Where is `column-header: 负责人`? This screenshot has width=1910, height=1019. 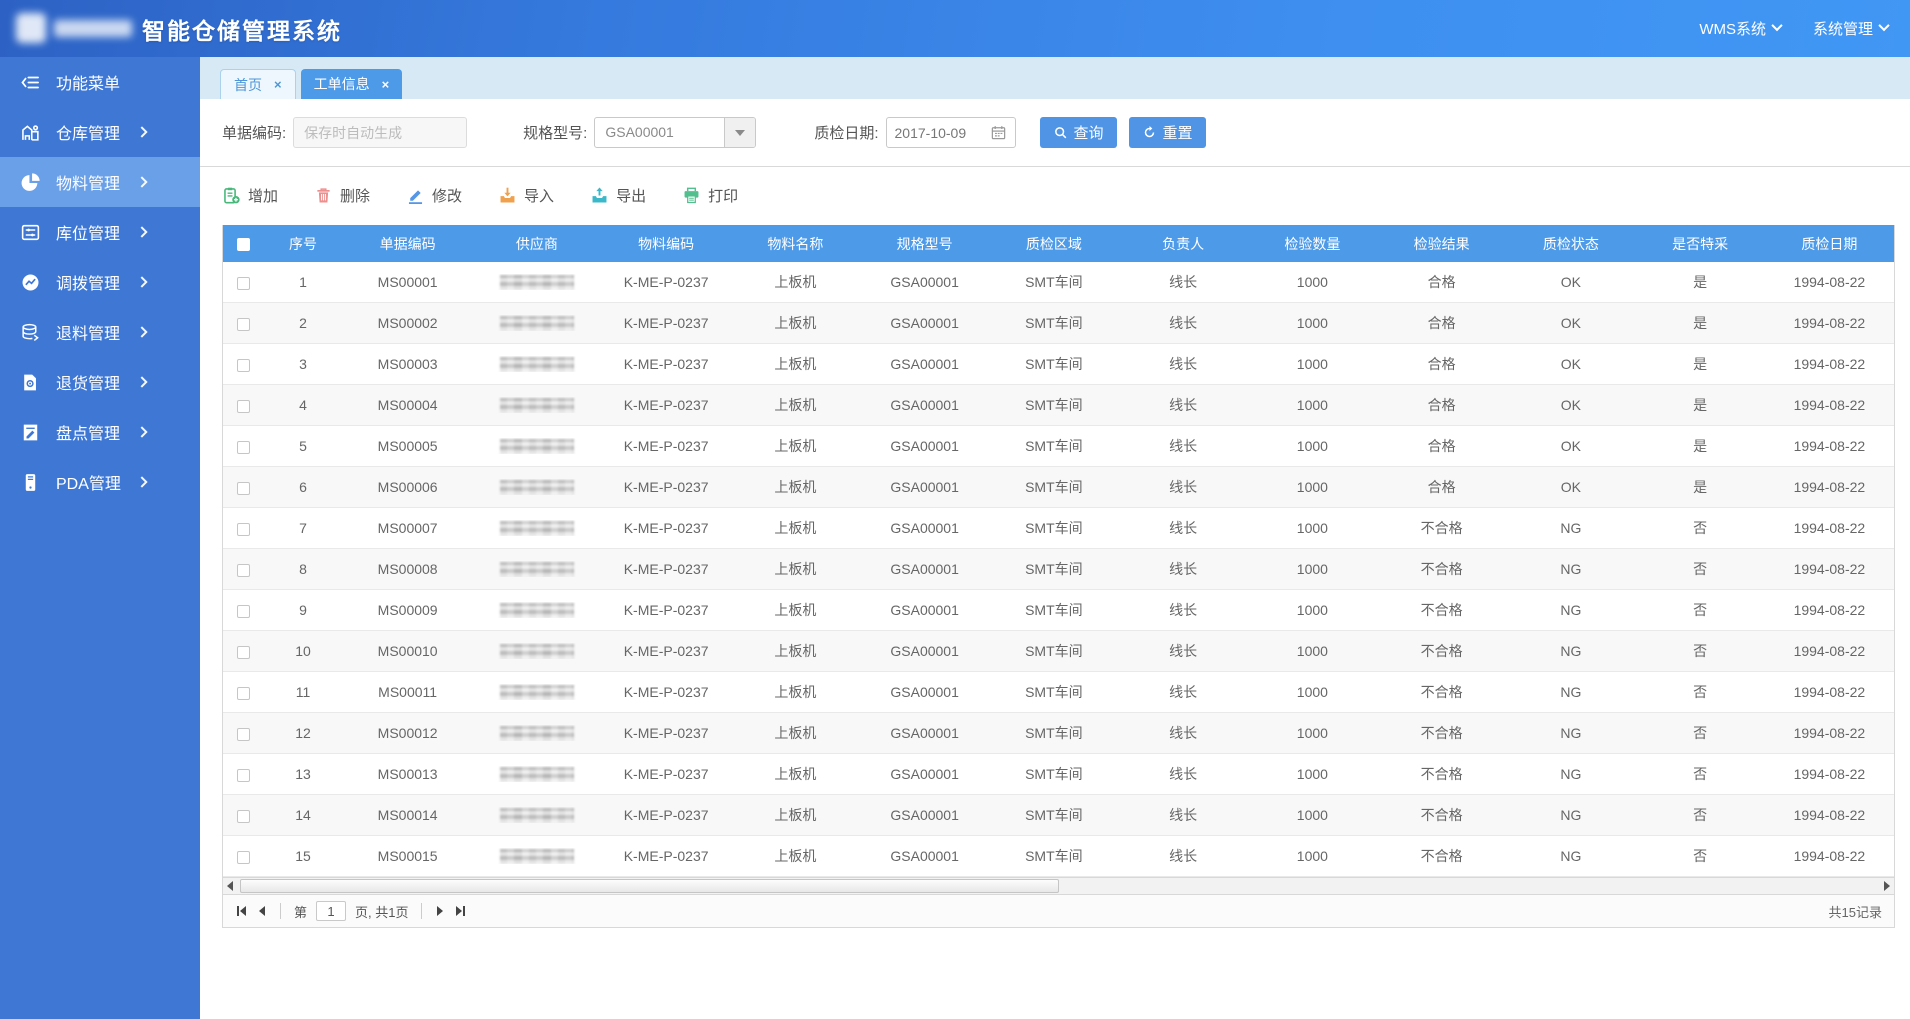 column-header: 负责人 is located at coordinates (1183, 243).